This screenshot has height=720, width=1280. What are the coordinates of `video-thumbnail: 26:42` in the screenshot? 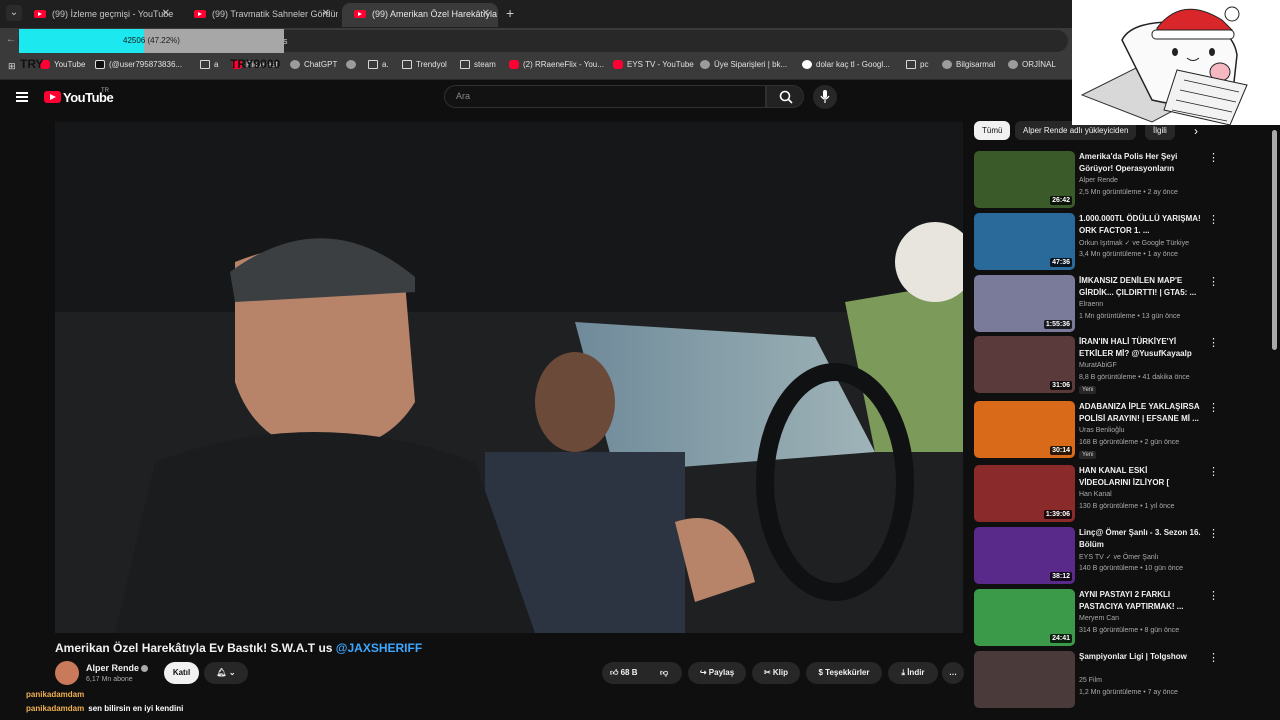 It's located at (1024, 179).